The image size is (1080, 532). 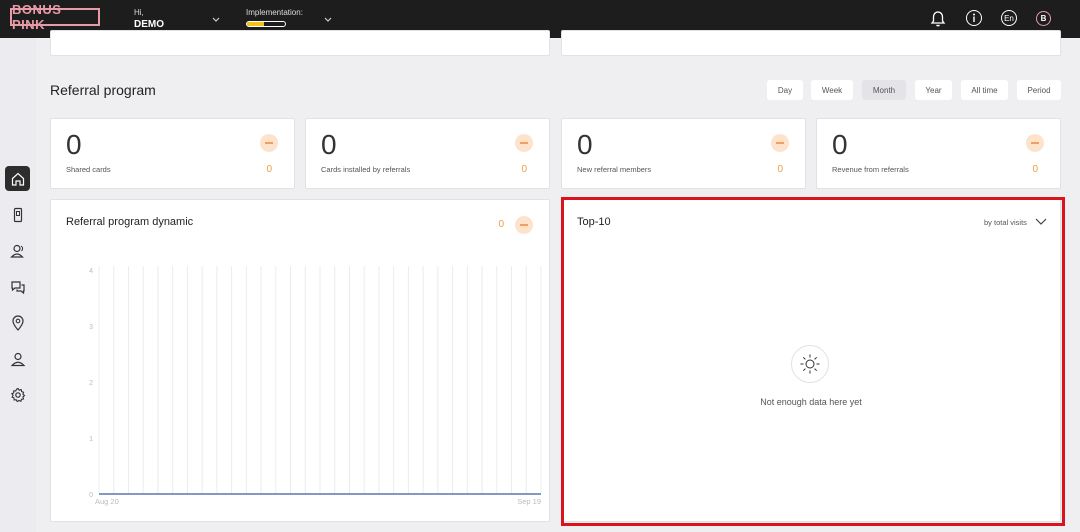 What do you see at coordinates (870, 169) in the screenshot?
I see `stat-label: Revenue from referrals` at bounding box center [870, 169].